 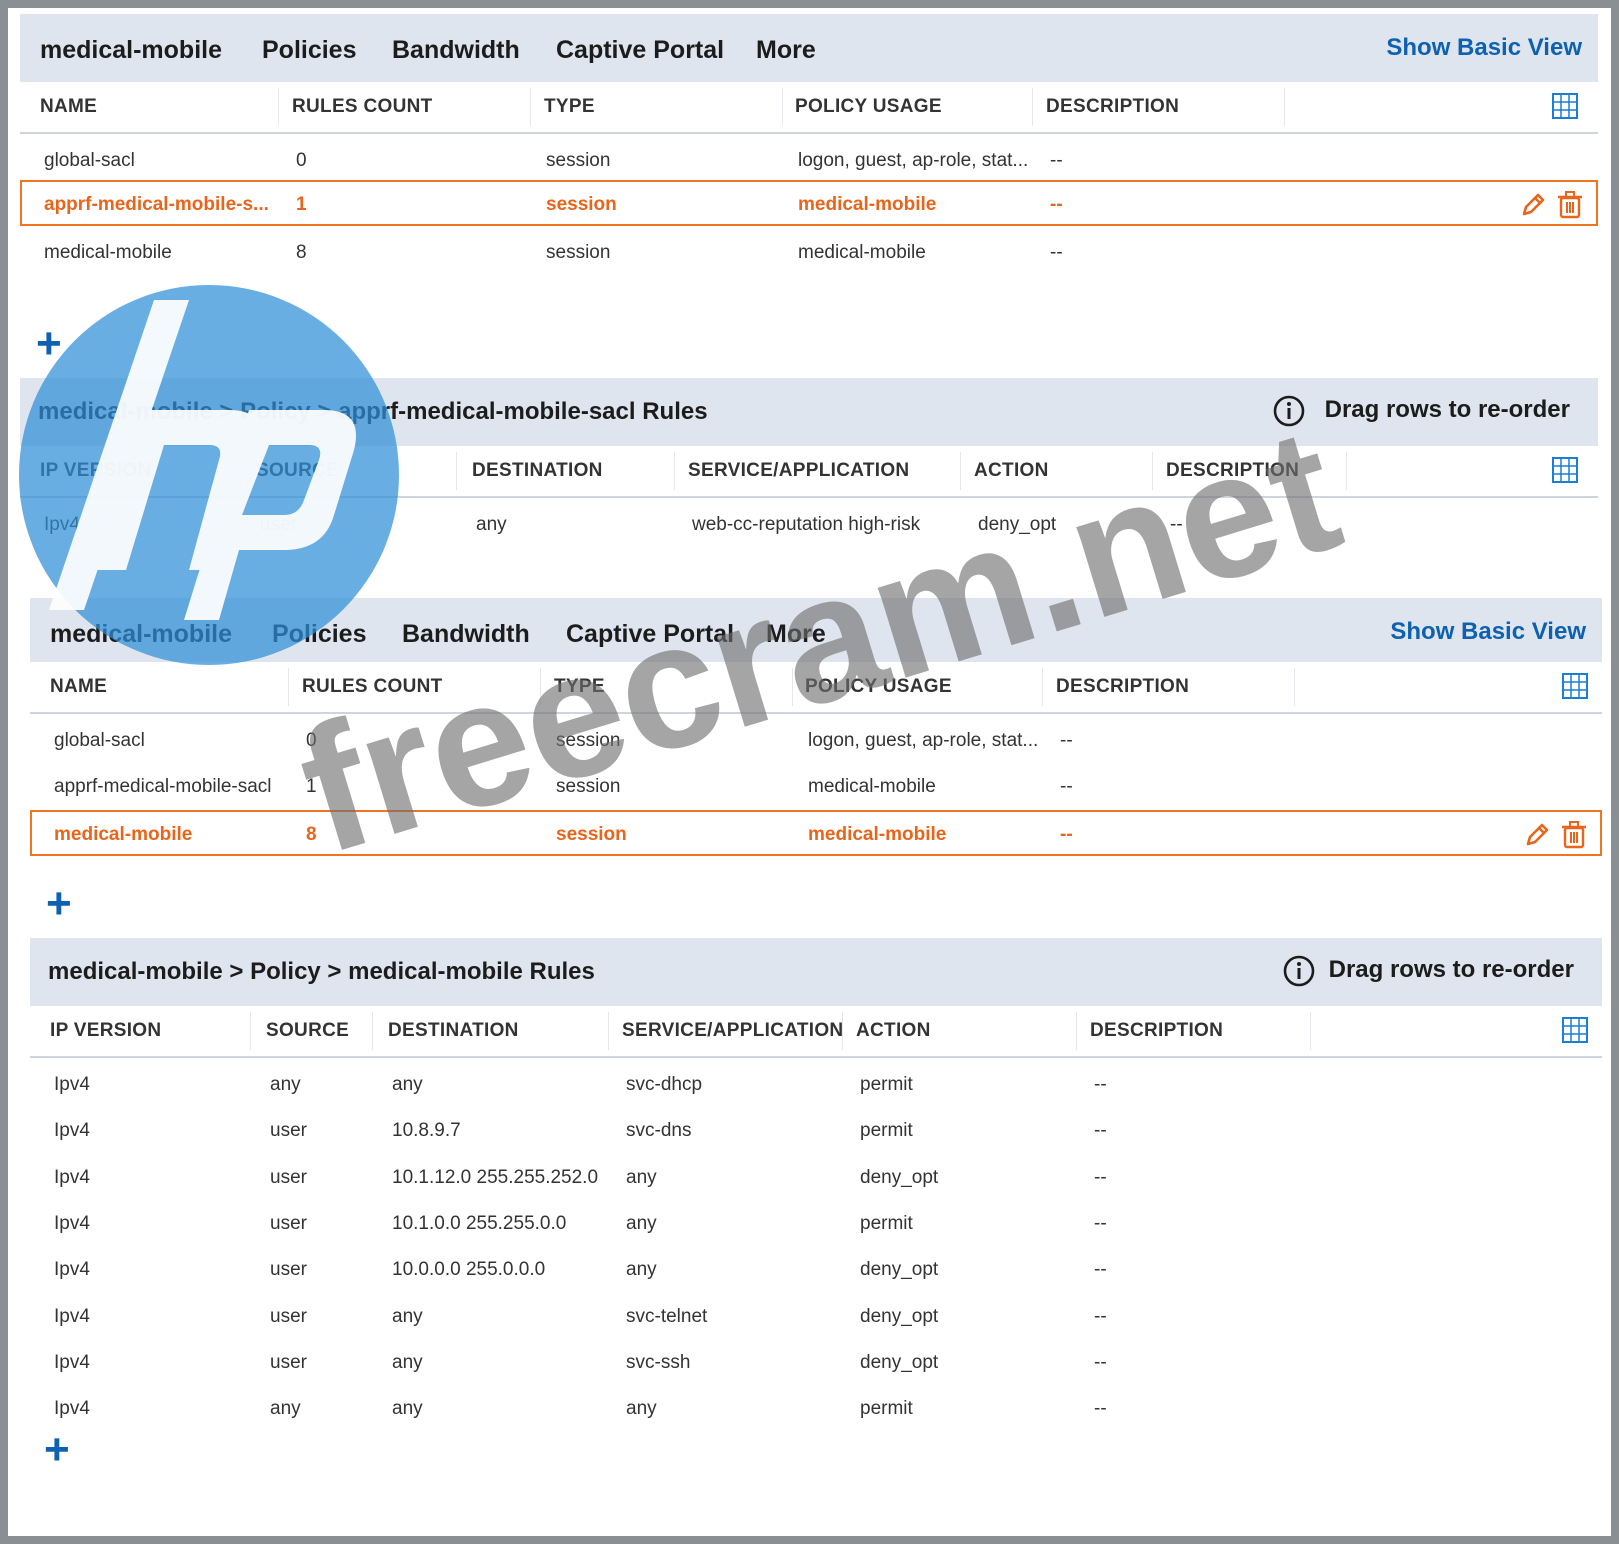 What do you see at coordinates (816, 1363) in the screenshot?
I see `rule-row: Ipv4 user any svc-ssh deny_opt --` at bounding box center [816, 1363].